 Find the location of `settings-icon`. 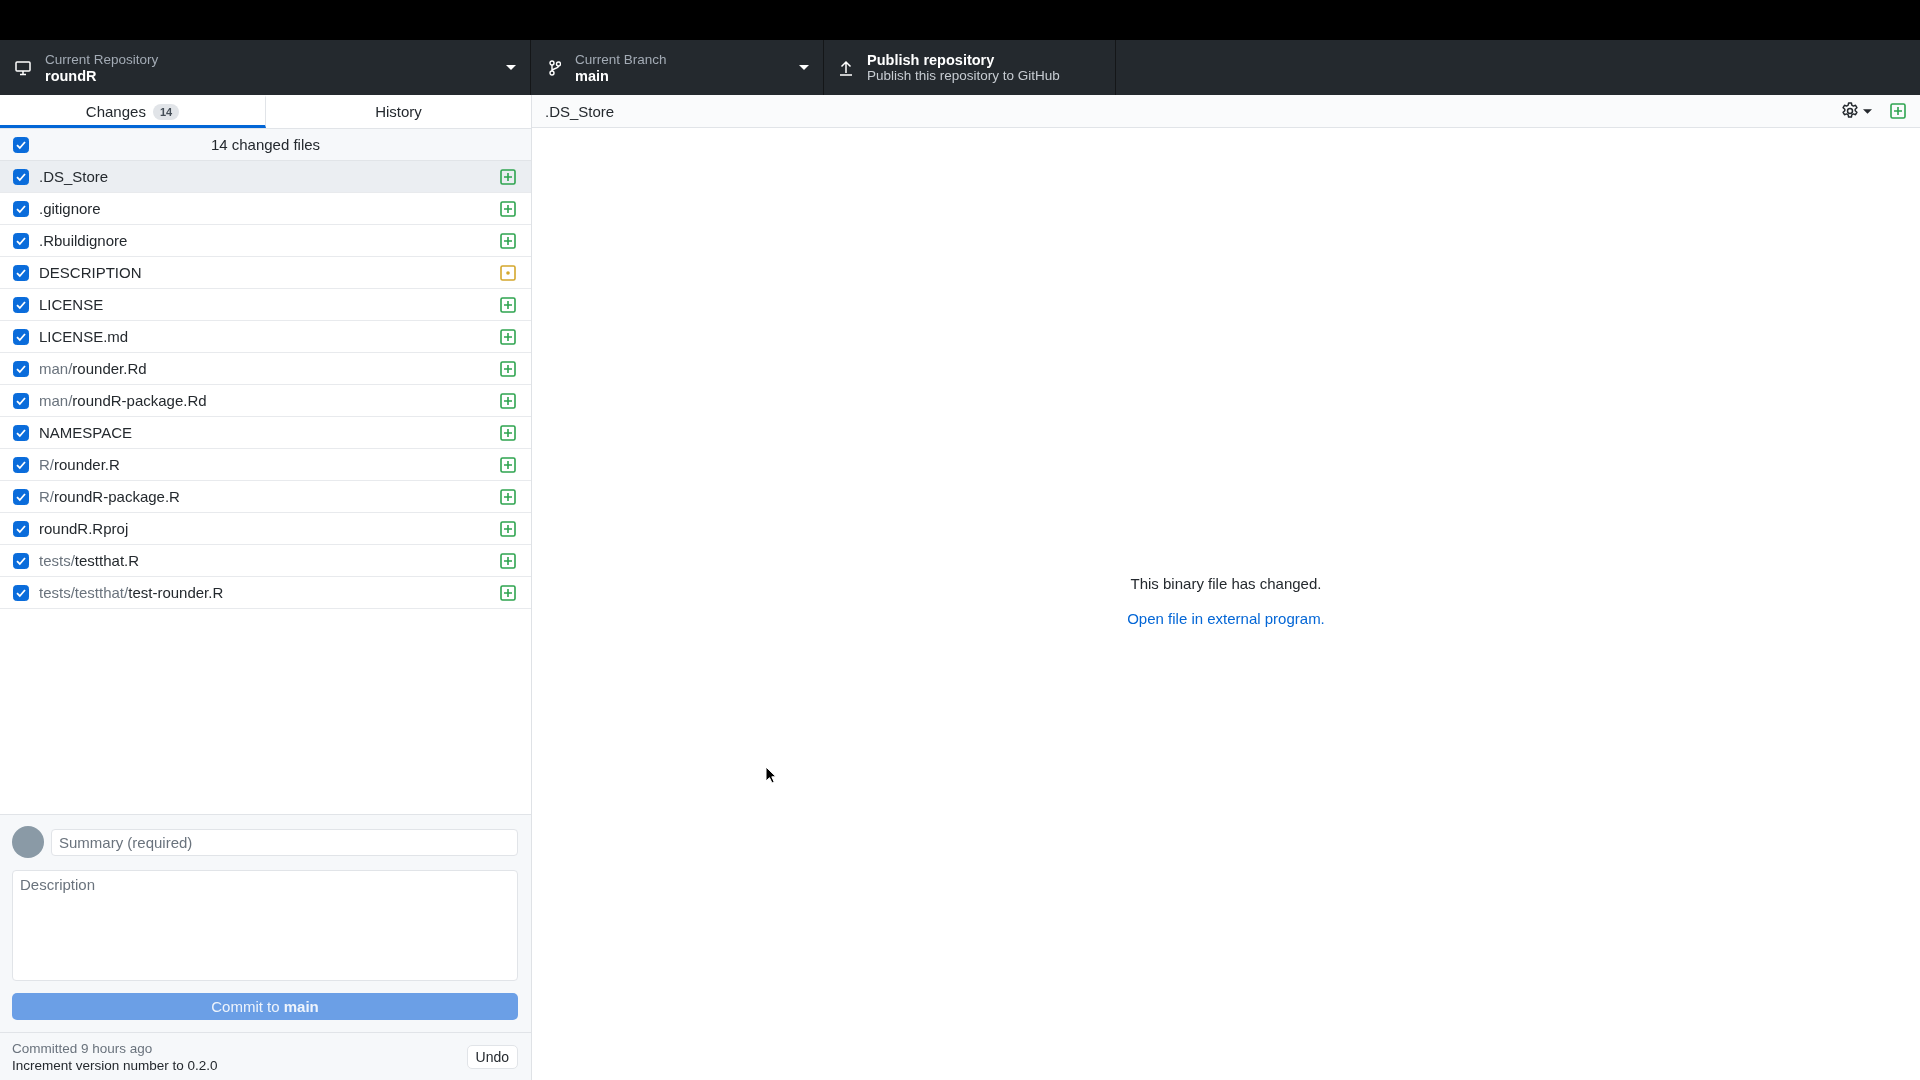

settings-icon is located at coordinates (1850, 111).